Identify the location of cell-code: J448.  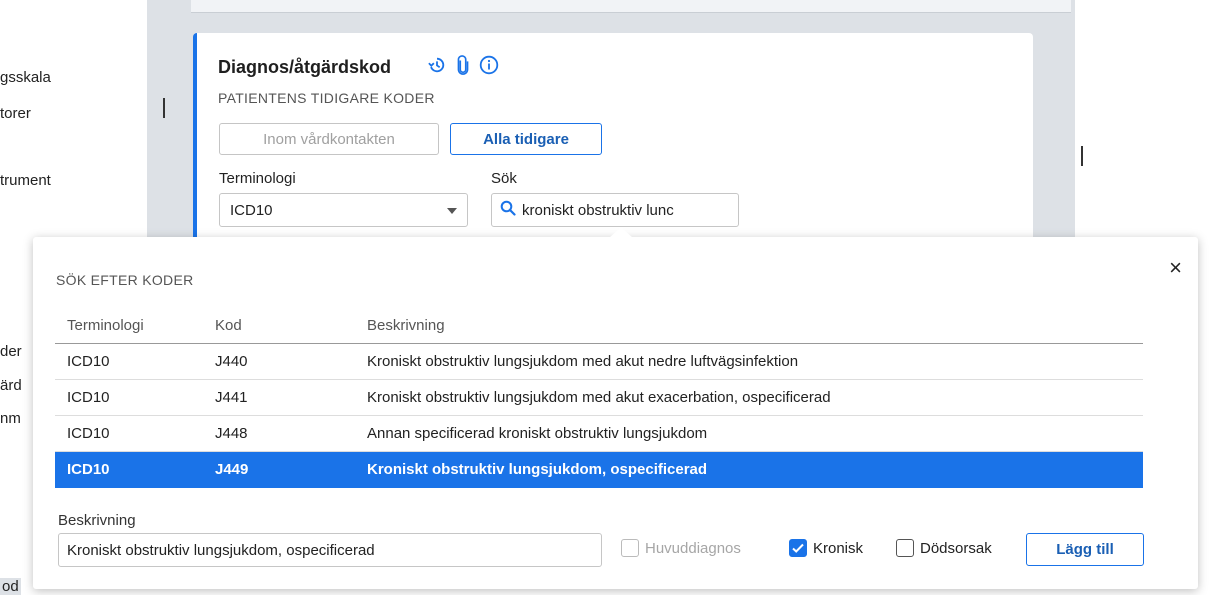
(291, 433).